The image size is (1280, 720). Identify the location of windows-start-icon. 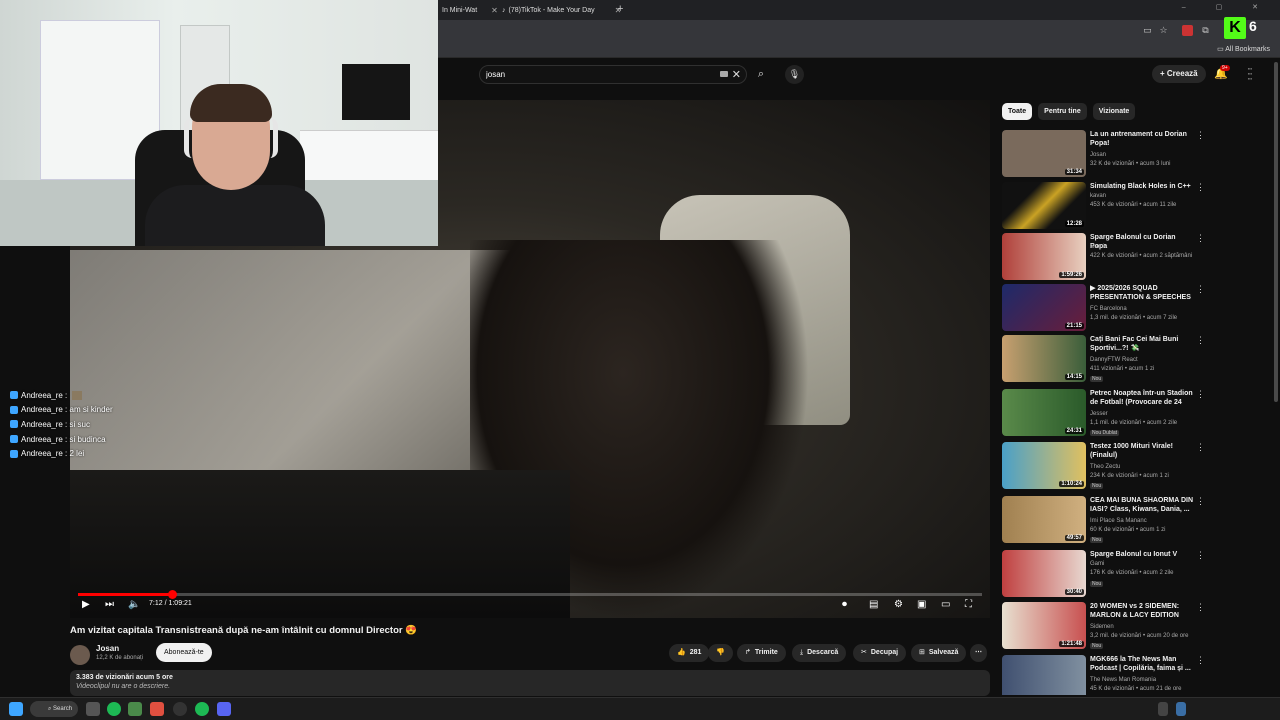
(16, 709).